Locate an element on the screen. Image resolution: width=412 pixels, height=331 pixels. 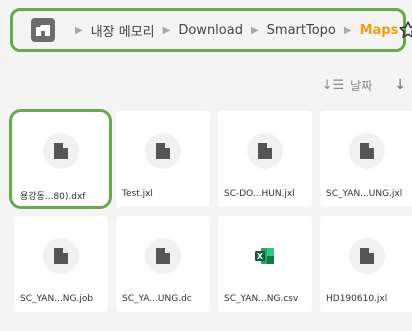
sort-label: 날짜 is located at coordinates (361, 85).